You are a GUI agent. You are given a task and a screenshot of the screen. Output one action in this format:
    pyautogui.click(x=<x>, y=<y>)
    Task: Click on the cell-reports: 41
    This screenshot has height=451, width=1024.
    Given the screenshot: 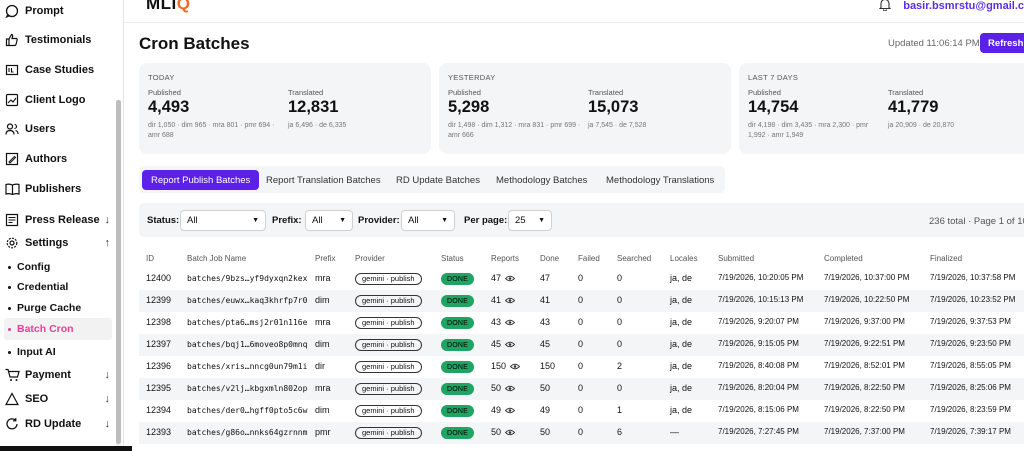 What is the action you would take?
    pyautogui.click(x=503, y=300)
    